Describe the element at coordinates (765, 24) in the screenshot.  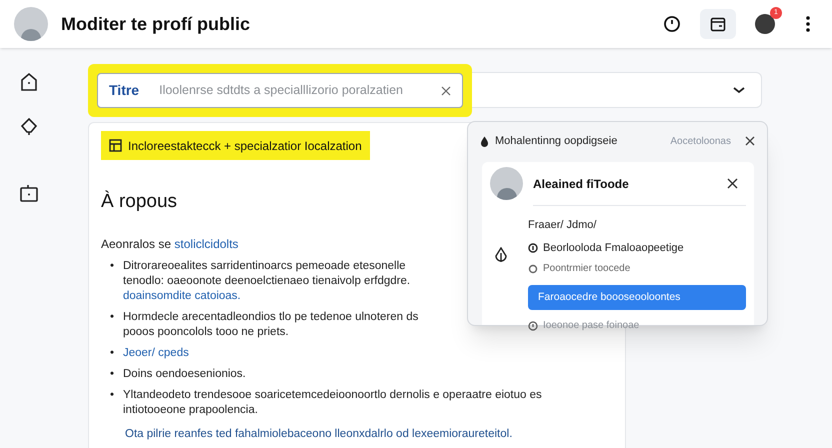
I see `user-avatar` at that location.